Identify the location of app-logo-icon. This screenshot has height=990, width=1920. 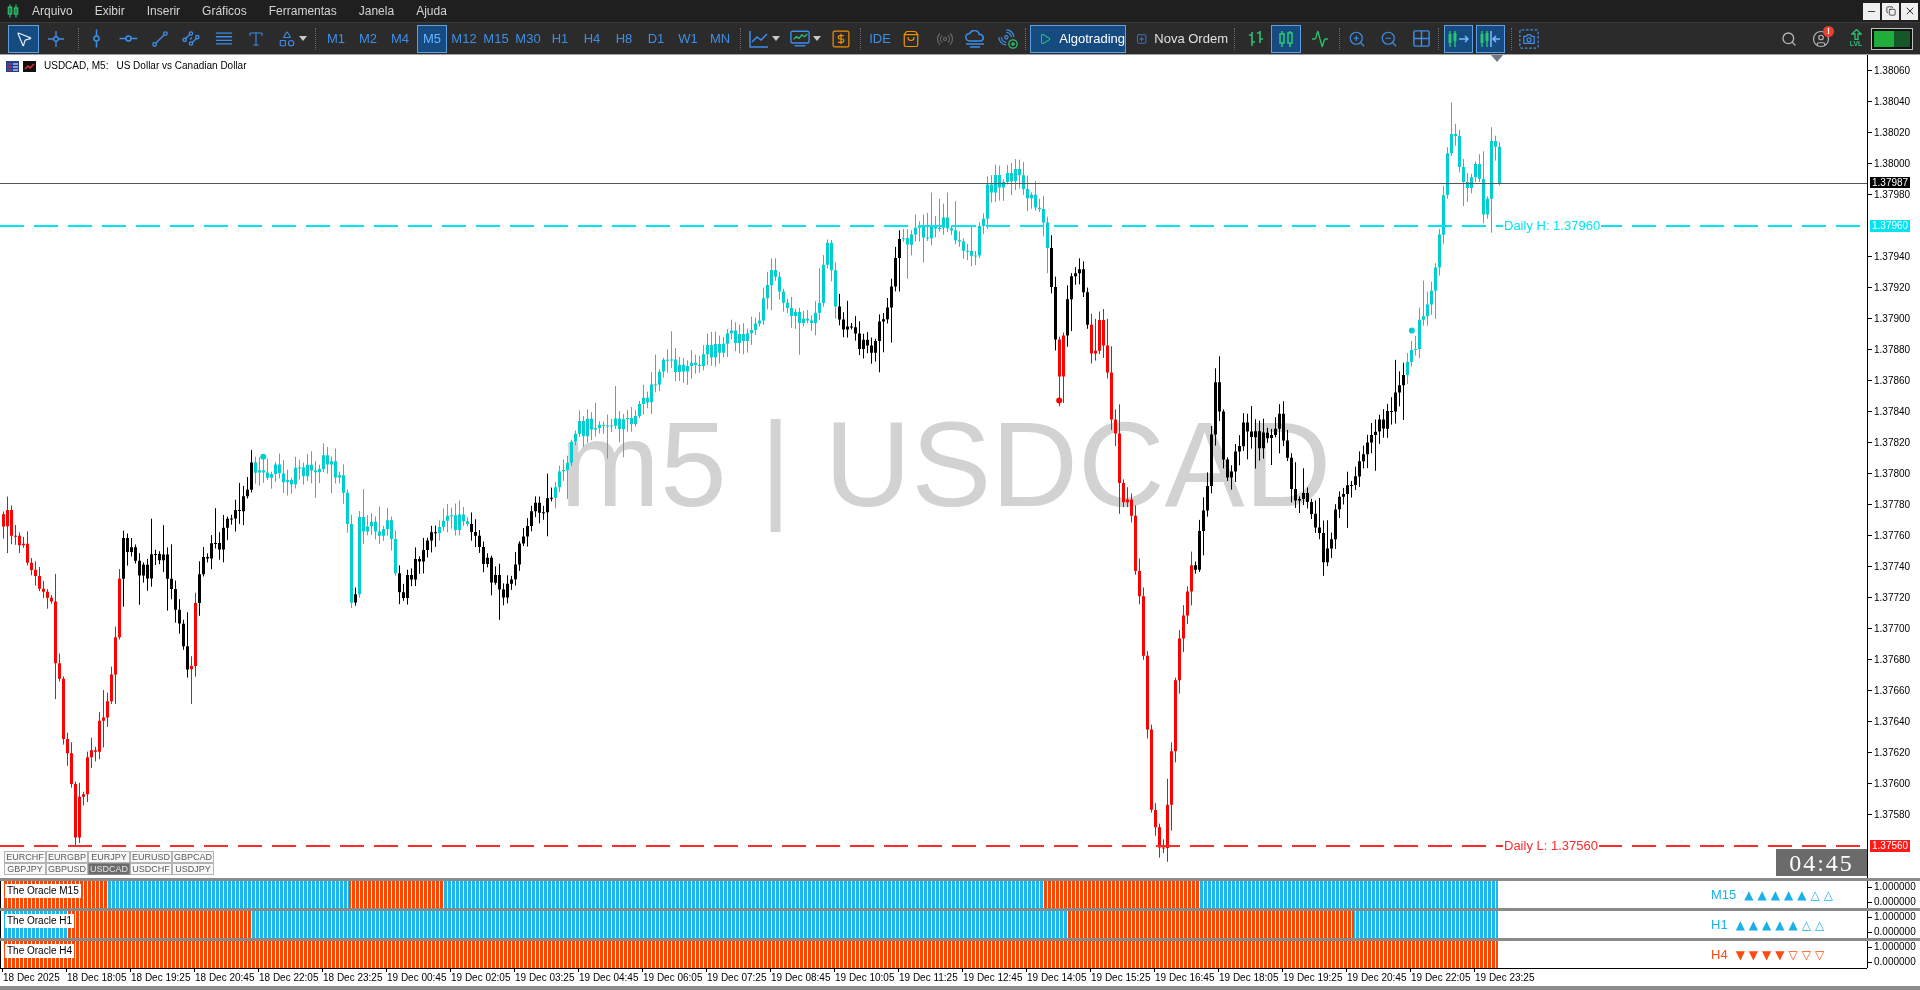
(13, 11).